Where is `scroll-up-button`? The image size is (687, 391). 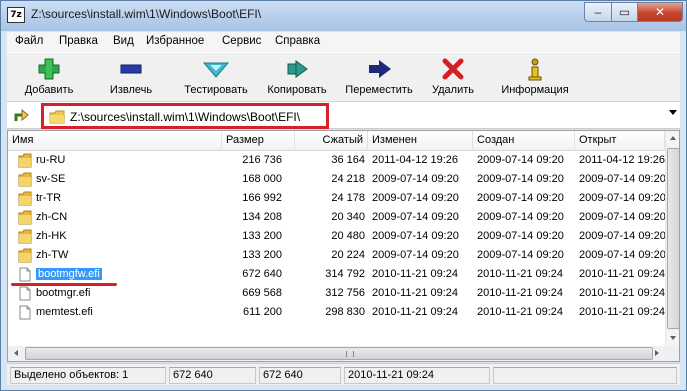 scroll-up-button is located at coordinates (672, 139).